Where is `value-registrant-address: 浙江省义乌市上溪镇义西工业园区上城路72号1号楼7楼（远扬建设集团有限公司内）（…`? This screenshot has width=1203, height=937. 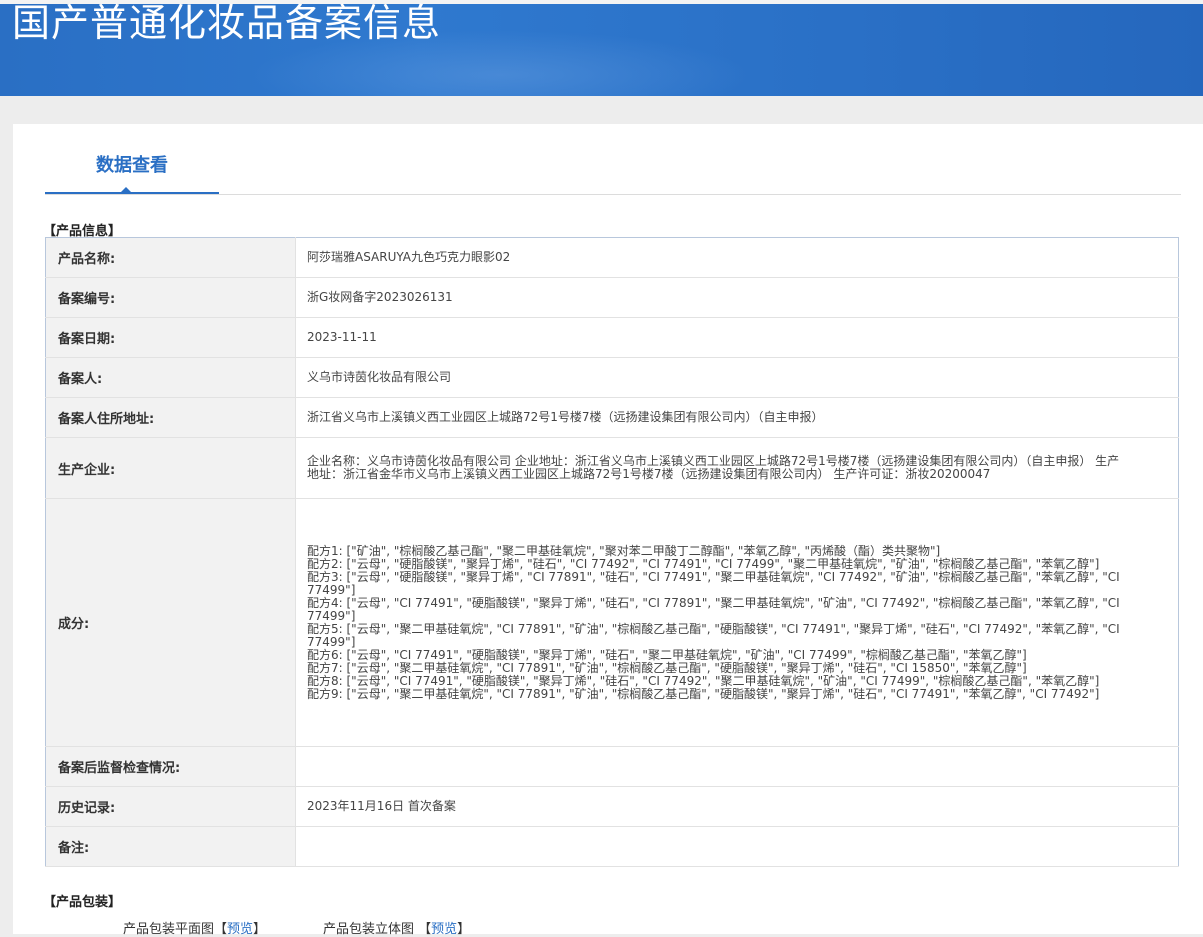
value-registrant-address: 浙江省义乌市上溪镇义西工业园区上城路72号1号楼7楼（远扬建设集团有限公司内）（… is located at coordinates (737, 417).